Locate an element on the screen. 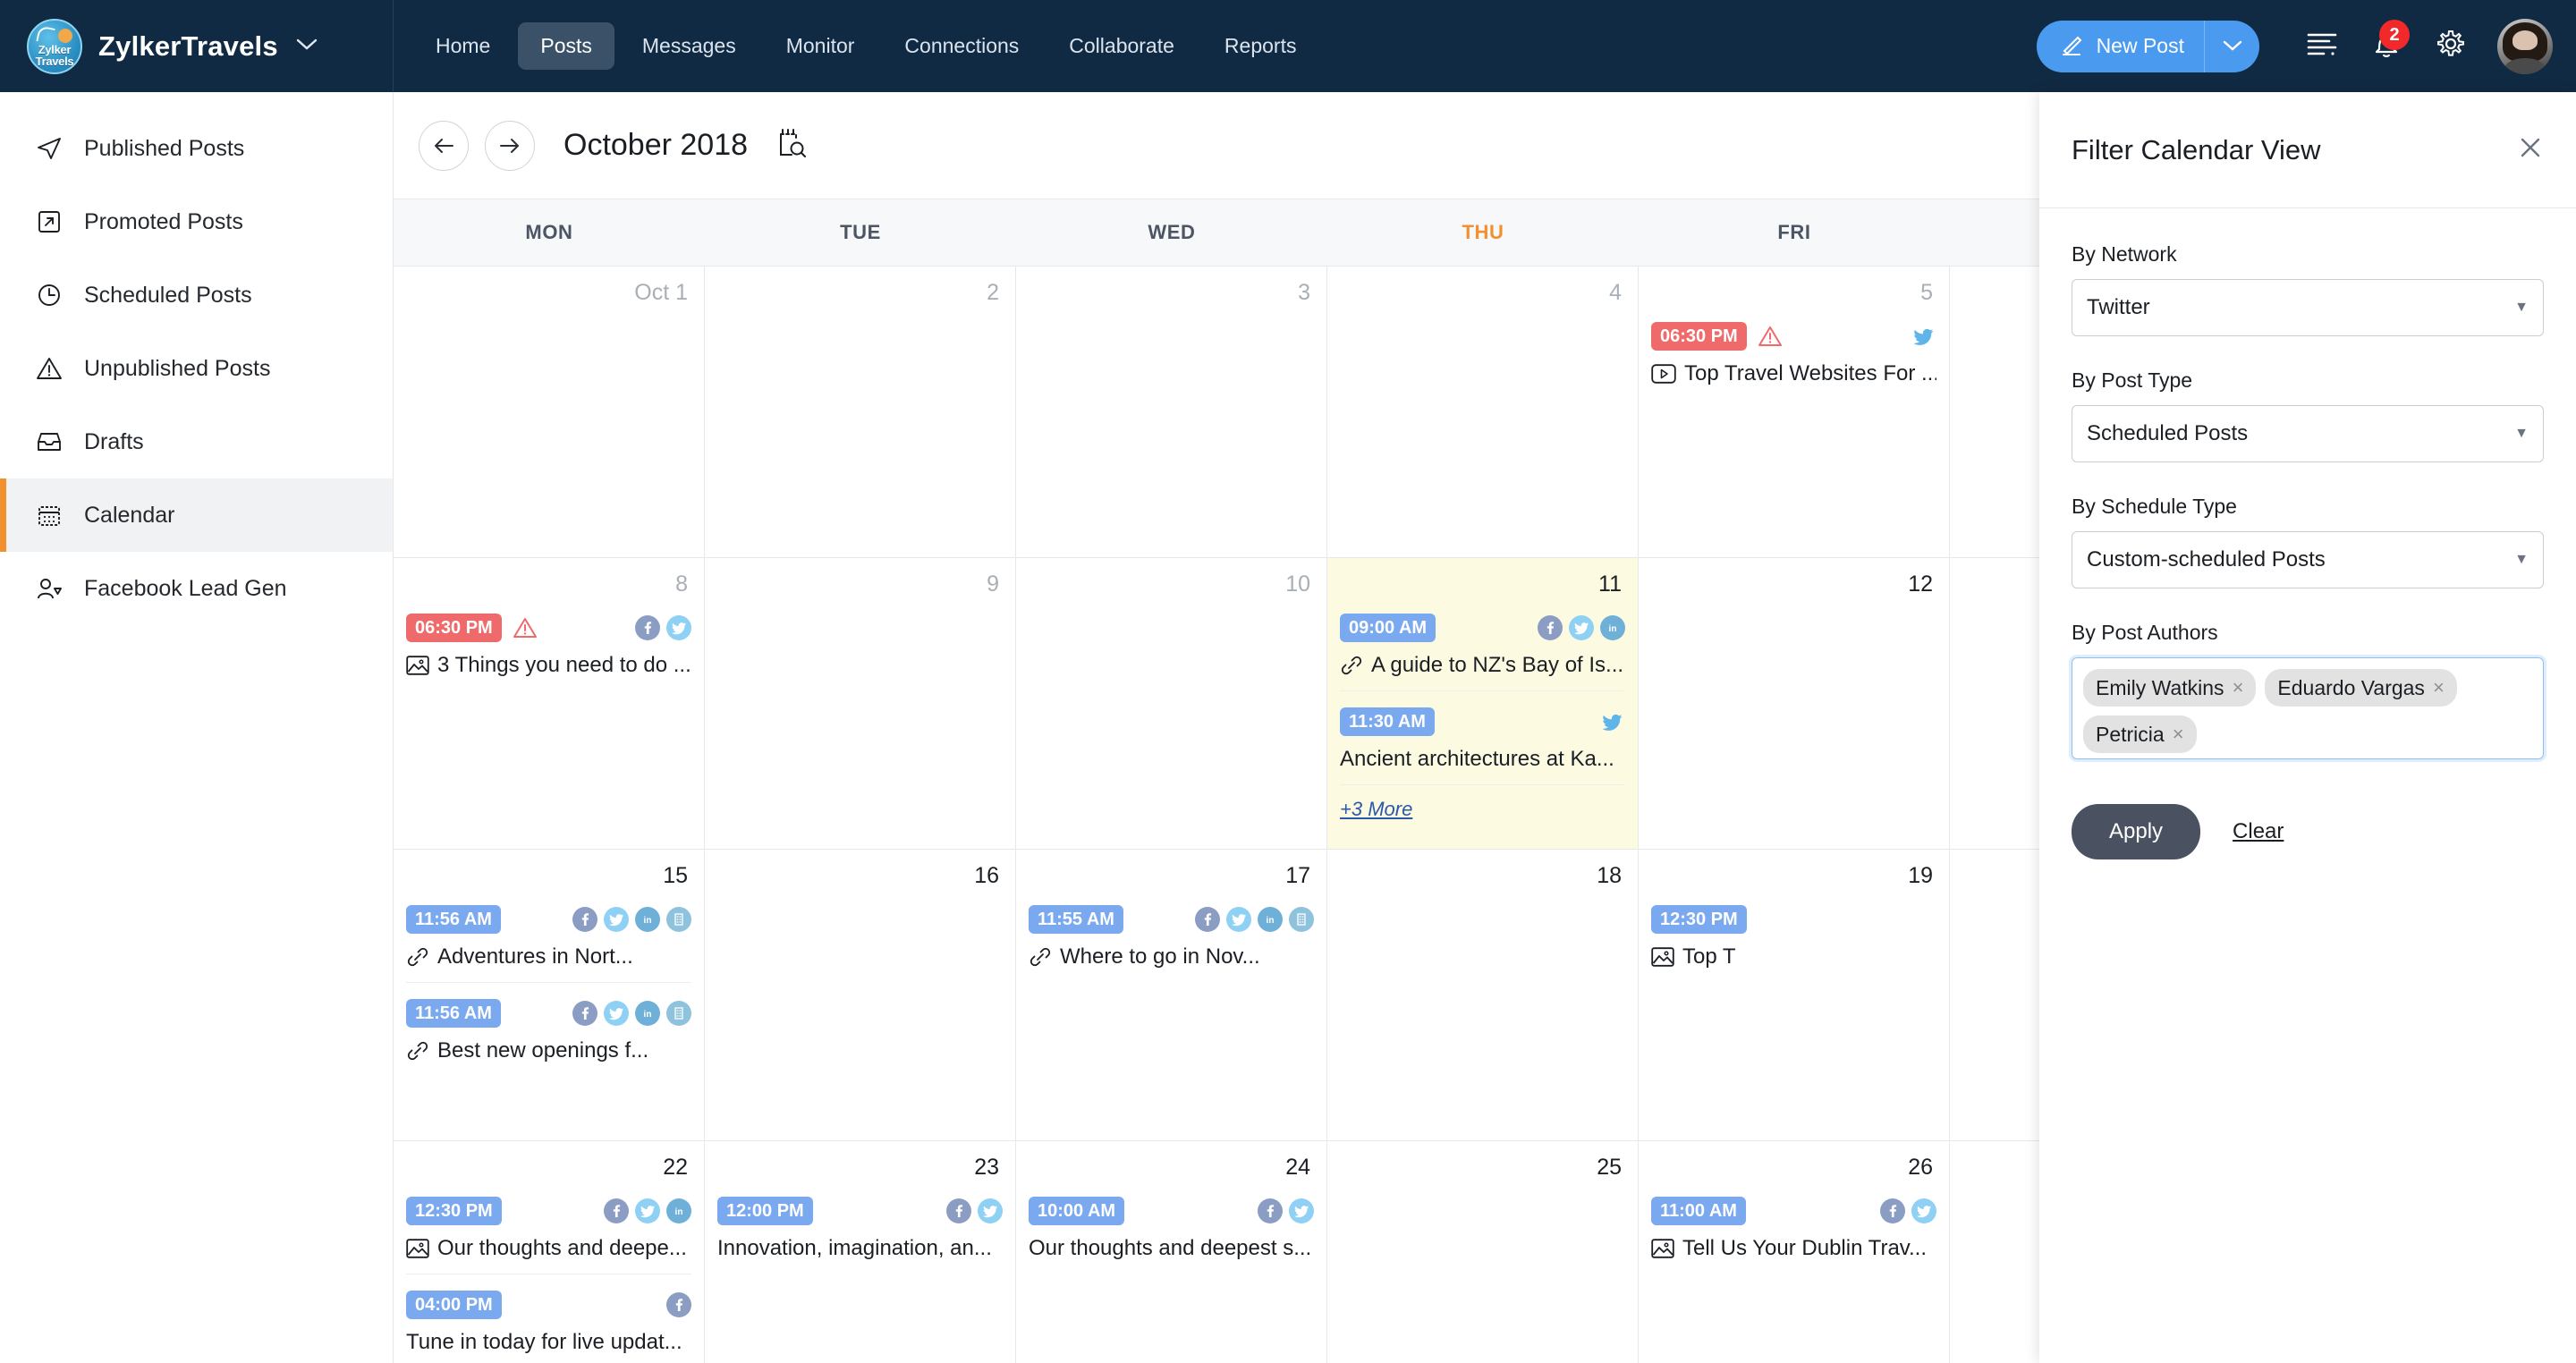 Image resolution: width=2576 pixels, height=1363 pixels. calendar-day-cell: 4 is located at coordinates (1483, 412).